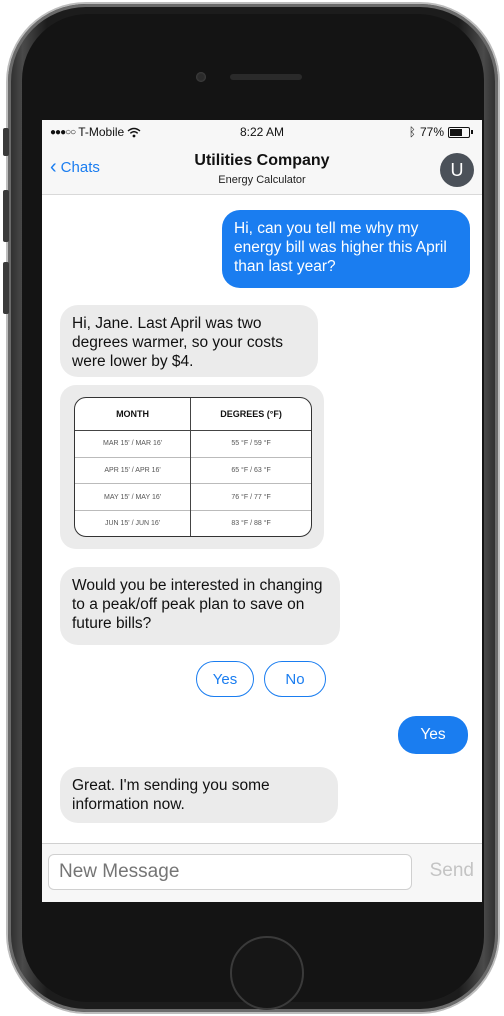 This screenshot has width=504, height=1016. What do you see at coordinates (133, 523) in the screenshot?
I see `table-cell-month: JUN 15' / JUN 16'` at bounding box center [133, 523].